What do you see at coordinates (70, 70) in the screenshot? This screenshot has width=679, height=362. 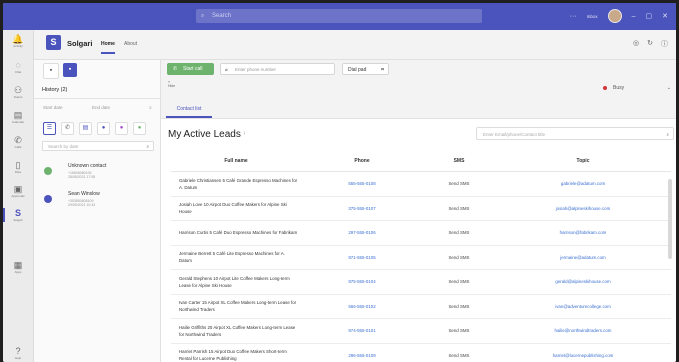 I see `history-toggle-button: ▪` at bounding box center [70, 70].